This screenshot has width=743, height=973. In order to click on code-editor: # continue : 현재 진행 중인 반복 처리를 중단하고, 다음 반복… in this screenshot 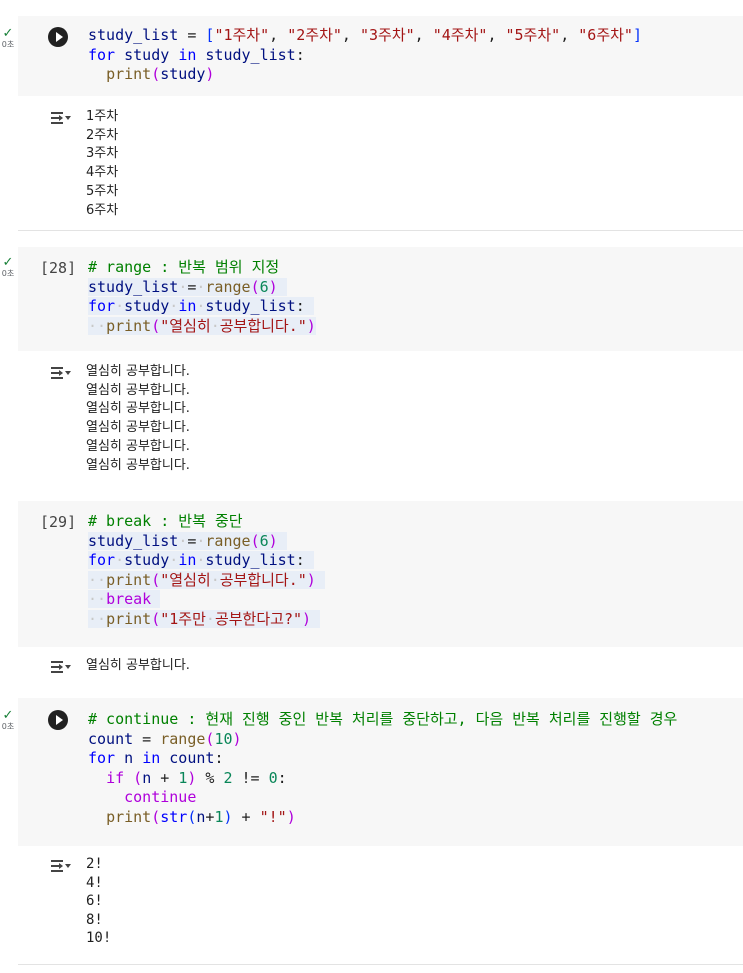, I will do `click(380, 772)`.